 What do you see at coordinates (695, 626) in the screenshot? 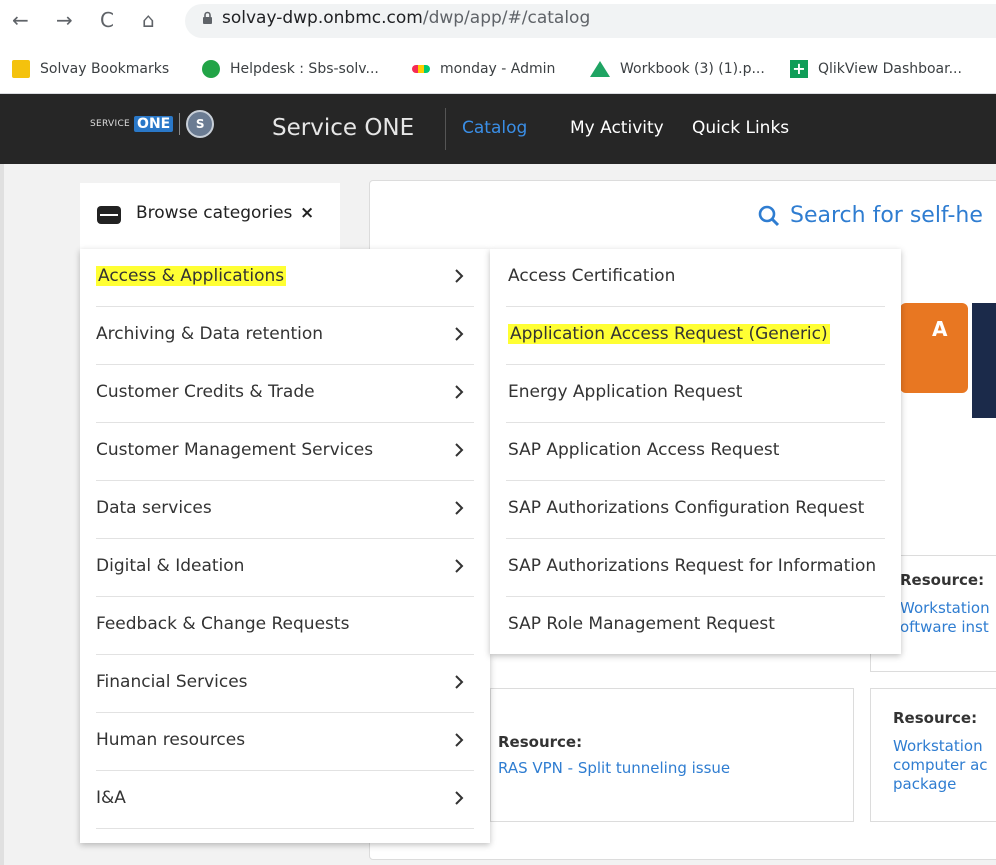
I see `subcategory-sap-role-management: SAP Role Management Request` at bounding box center [695, 626].